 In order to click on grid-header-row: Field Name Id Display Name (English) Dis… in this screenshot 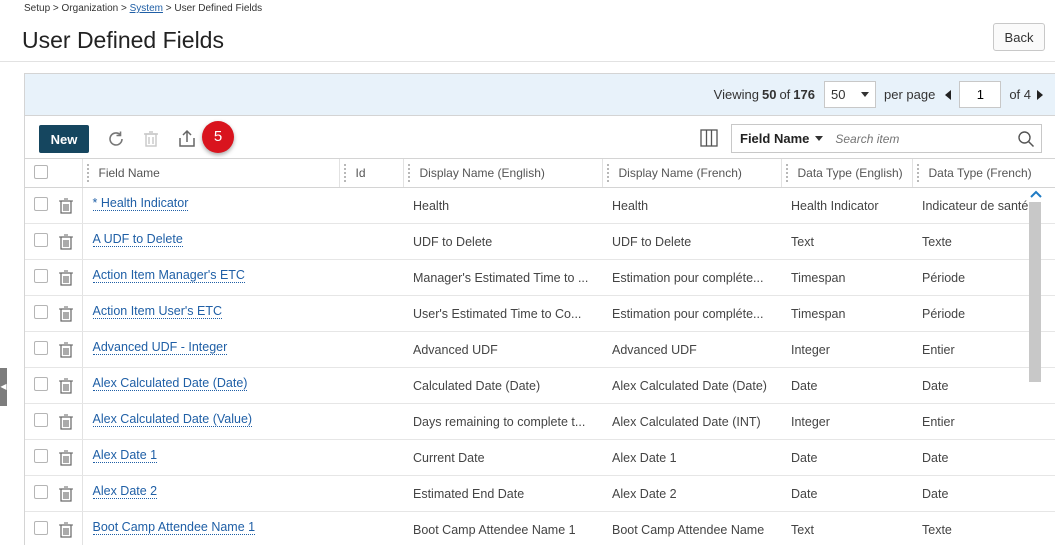, I will do `click(540, 173)`.